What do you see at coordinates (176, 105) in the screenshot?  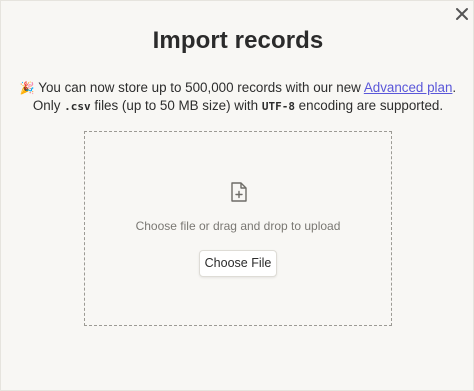 I see `info-text-middle: files (up to 50 MB size) with` at bounding box center [176, 105].